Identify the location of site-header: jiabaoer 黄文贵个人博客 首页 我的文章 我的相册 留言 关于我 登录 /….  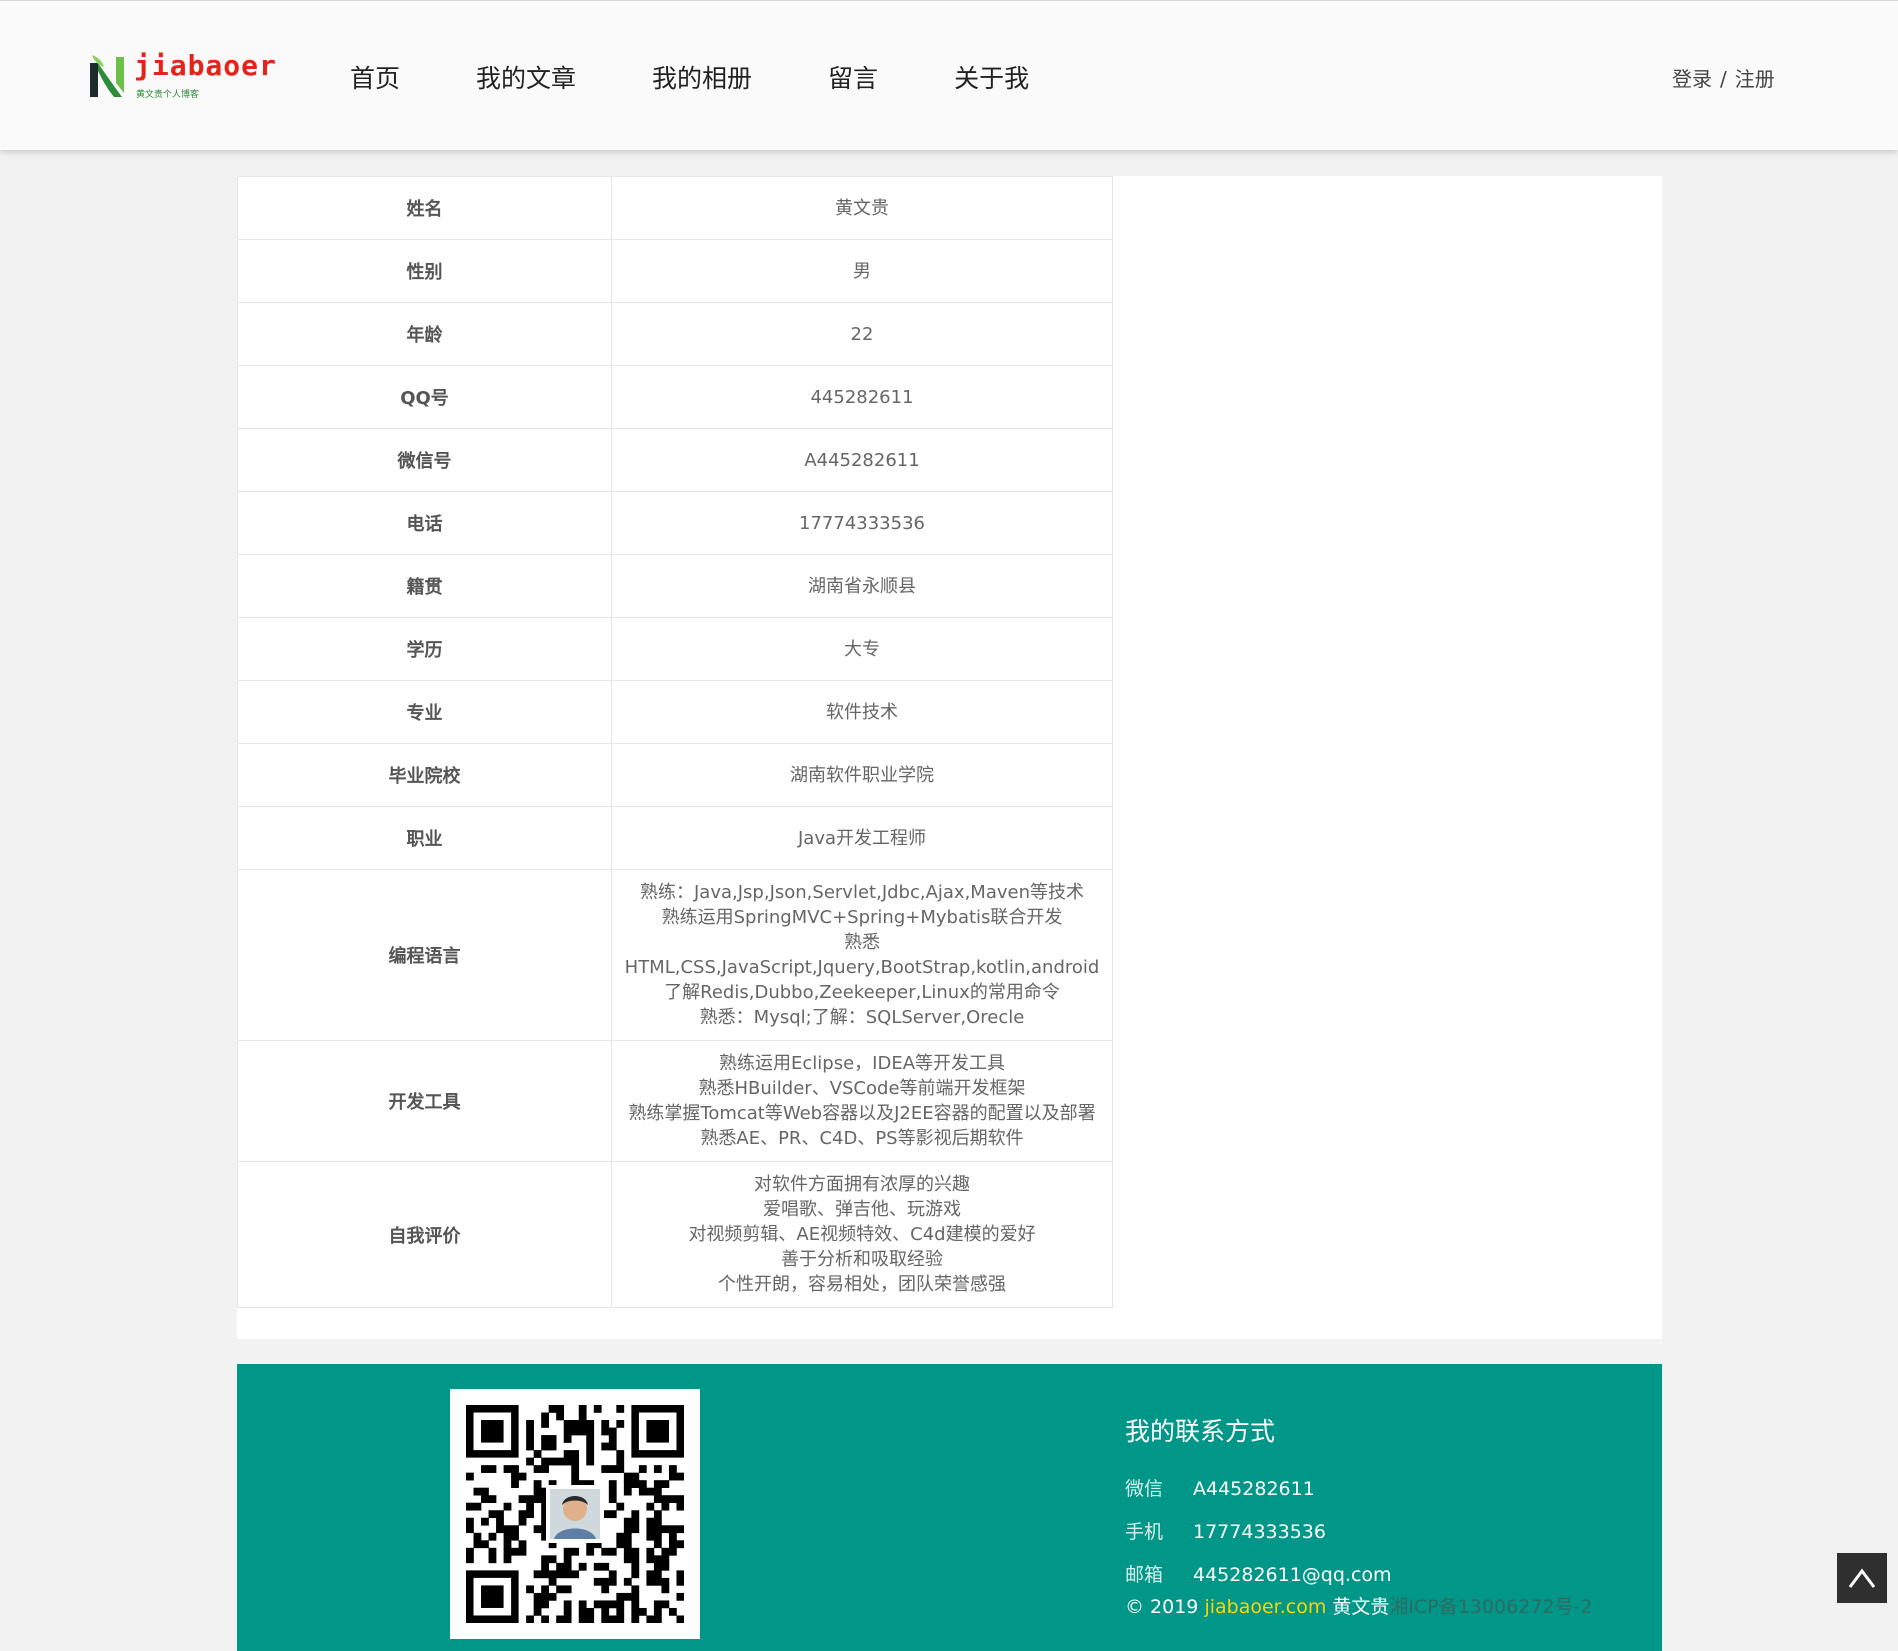
(949, 75).